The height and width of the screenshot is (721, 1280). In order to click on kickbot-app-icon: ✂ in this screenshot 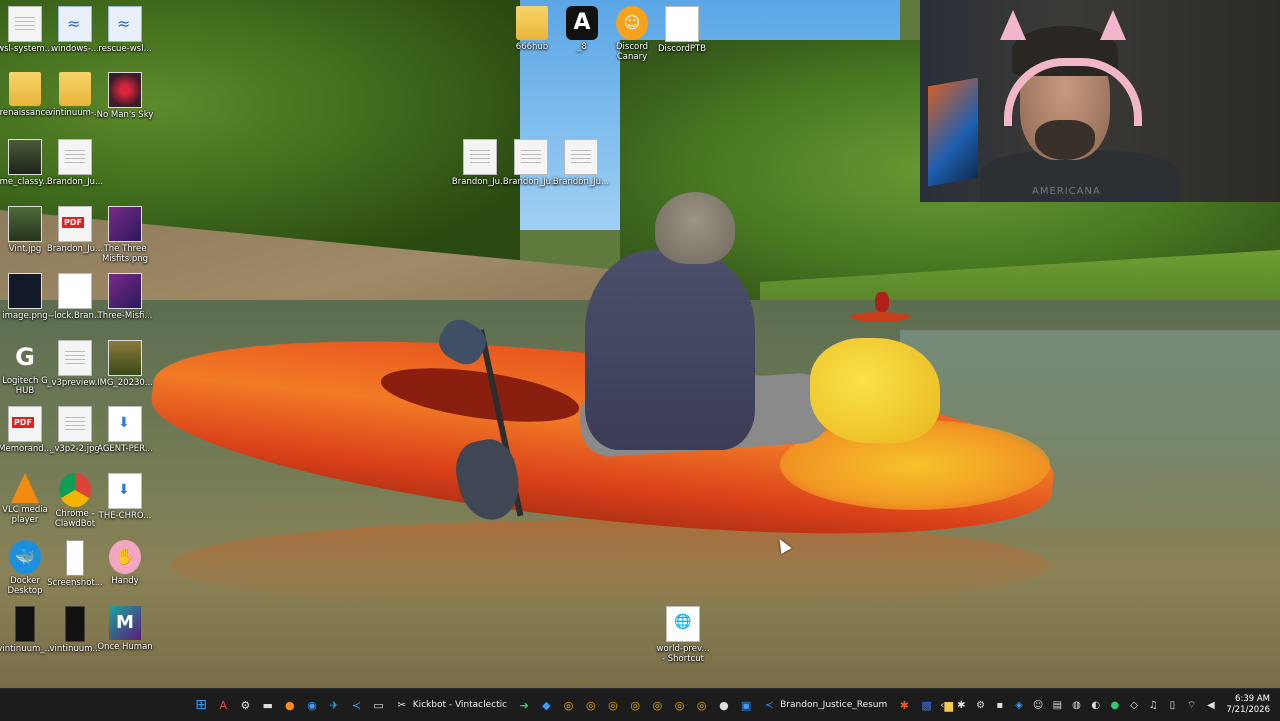, I will do `click(401, 705)`.